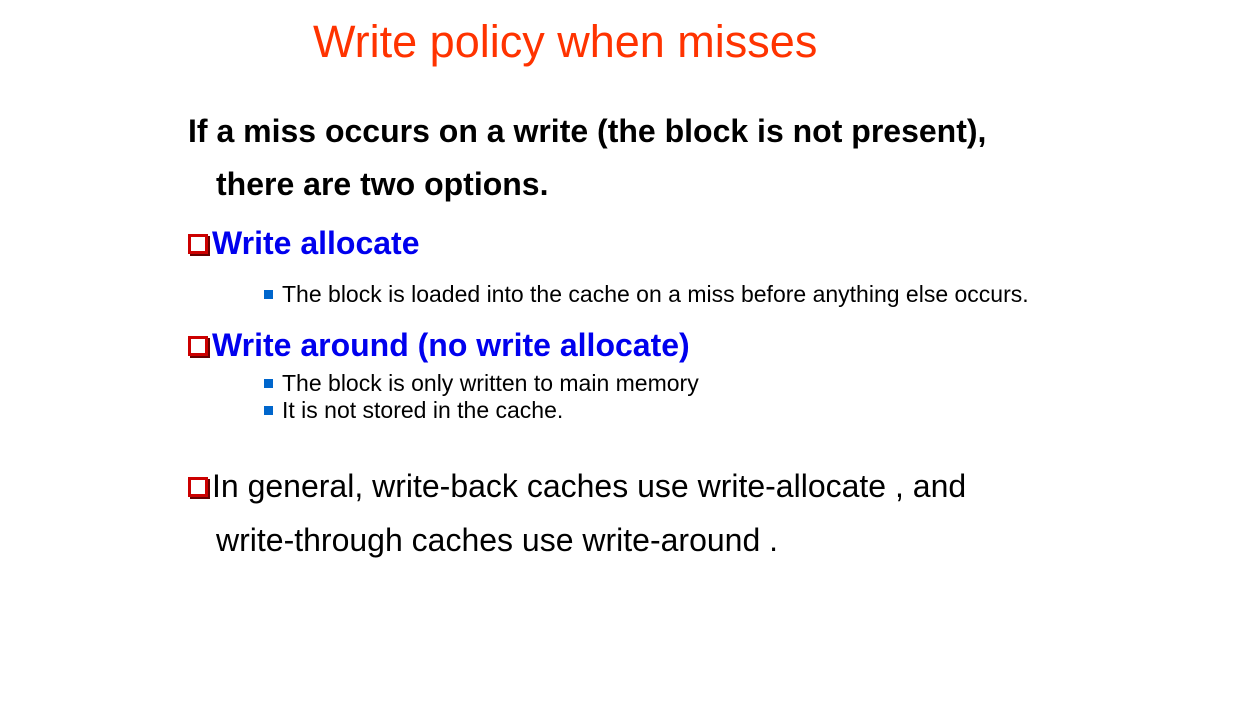 The image size is (1254, 706). What do you see at coordinates (423, 410) in the screenshot?
I see `sub-bullet-text: It is not stored in the cache.` at bounding box center [423, 410].